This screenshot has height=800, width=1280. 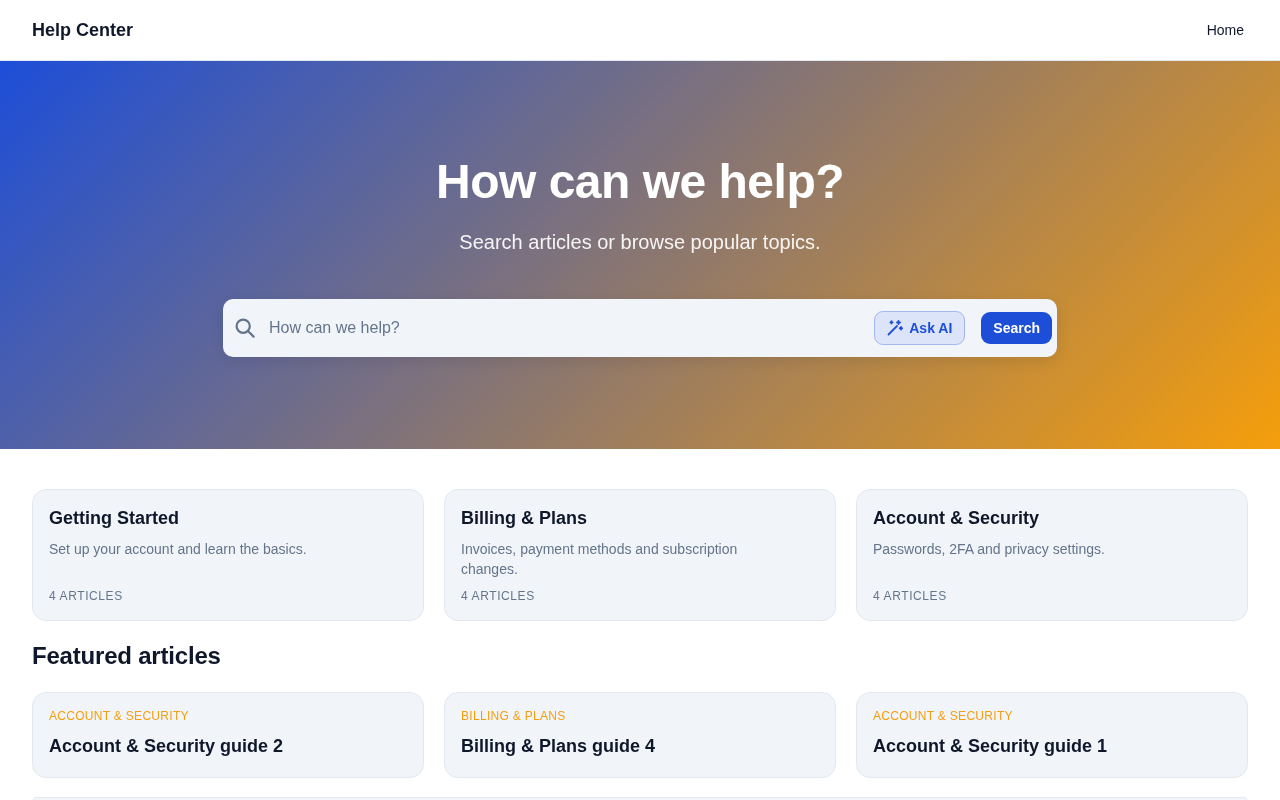 I want to click on search-bar: How can we help? Ask AI Search, so click(x=640, y=328).